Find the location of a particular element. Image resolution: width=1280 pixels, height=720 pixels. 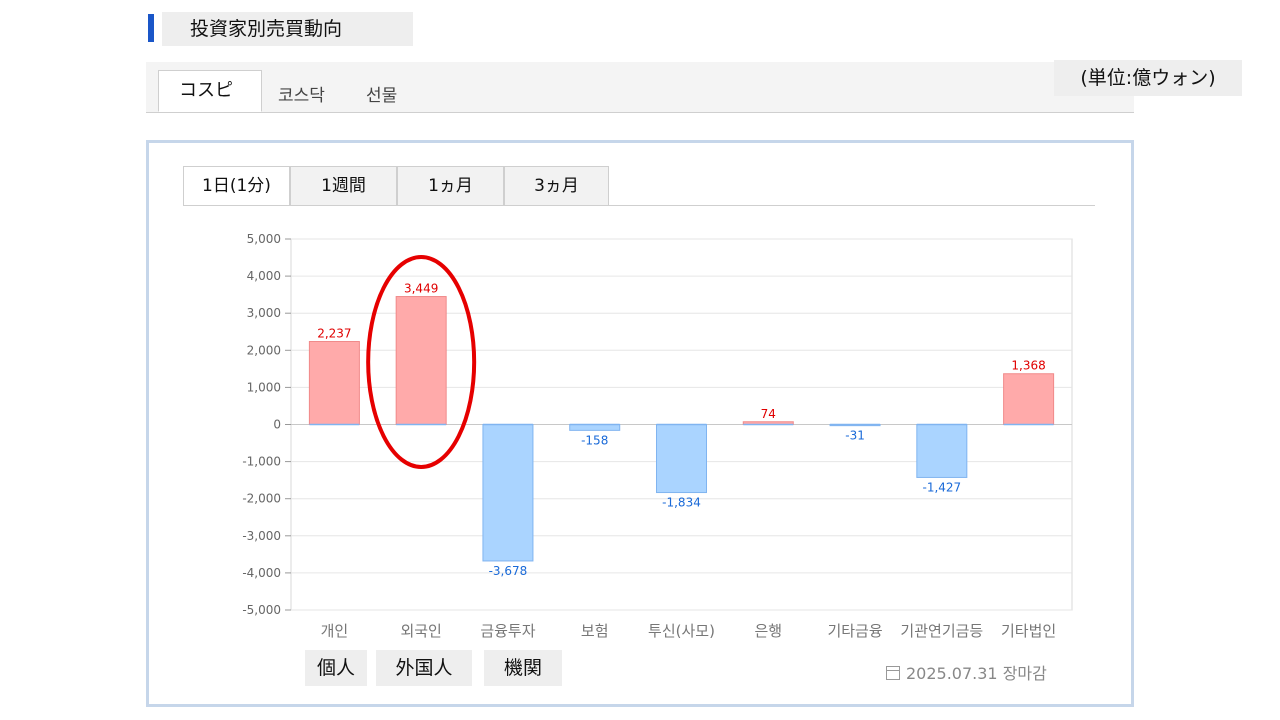

group-label-institution: 機関 is located at coordinates (523, 668).